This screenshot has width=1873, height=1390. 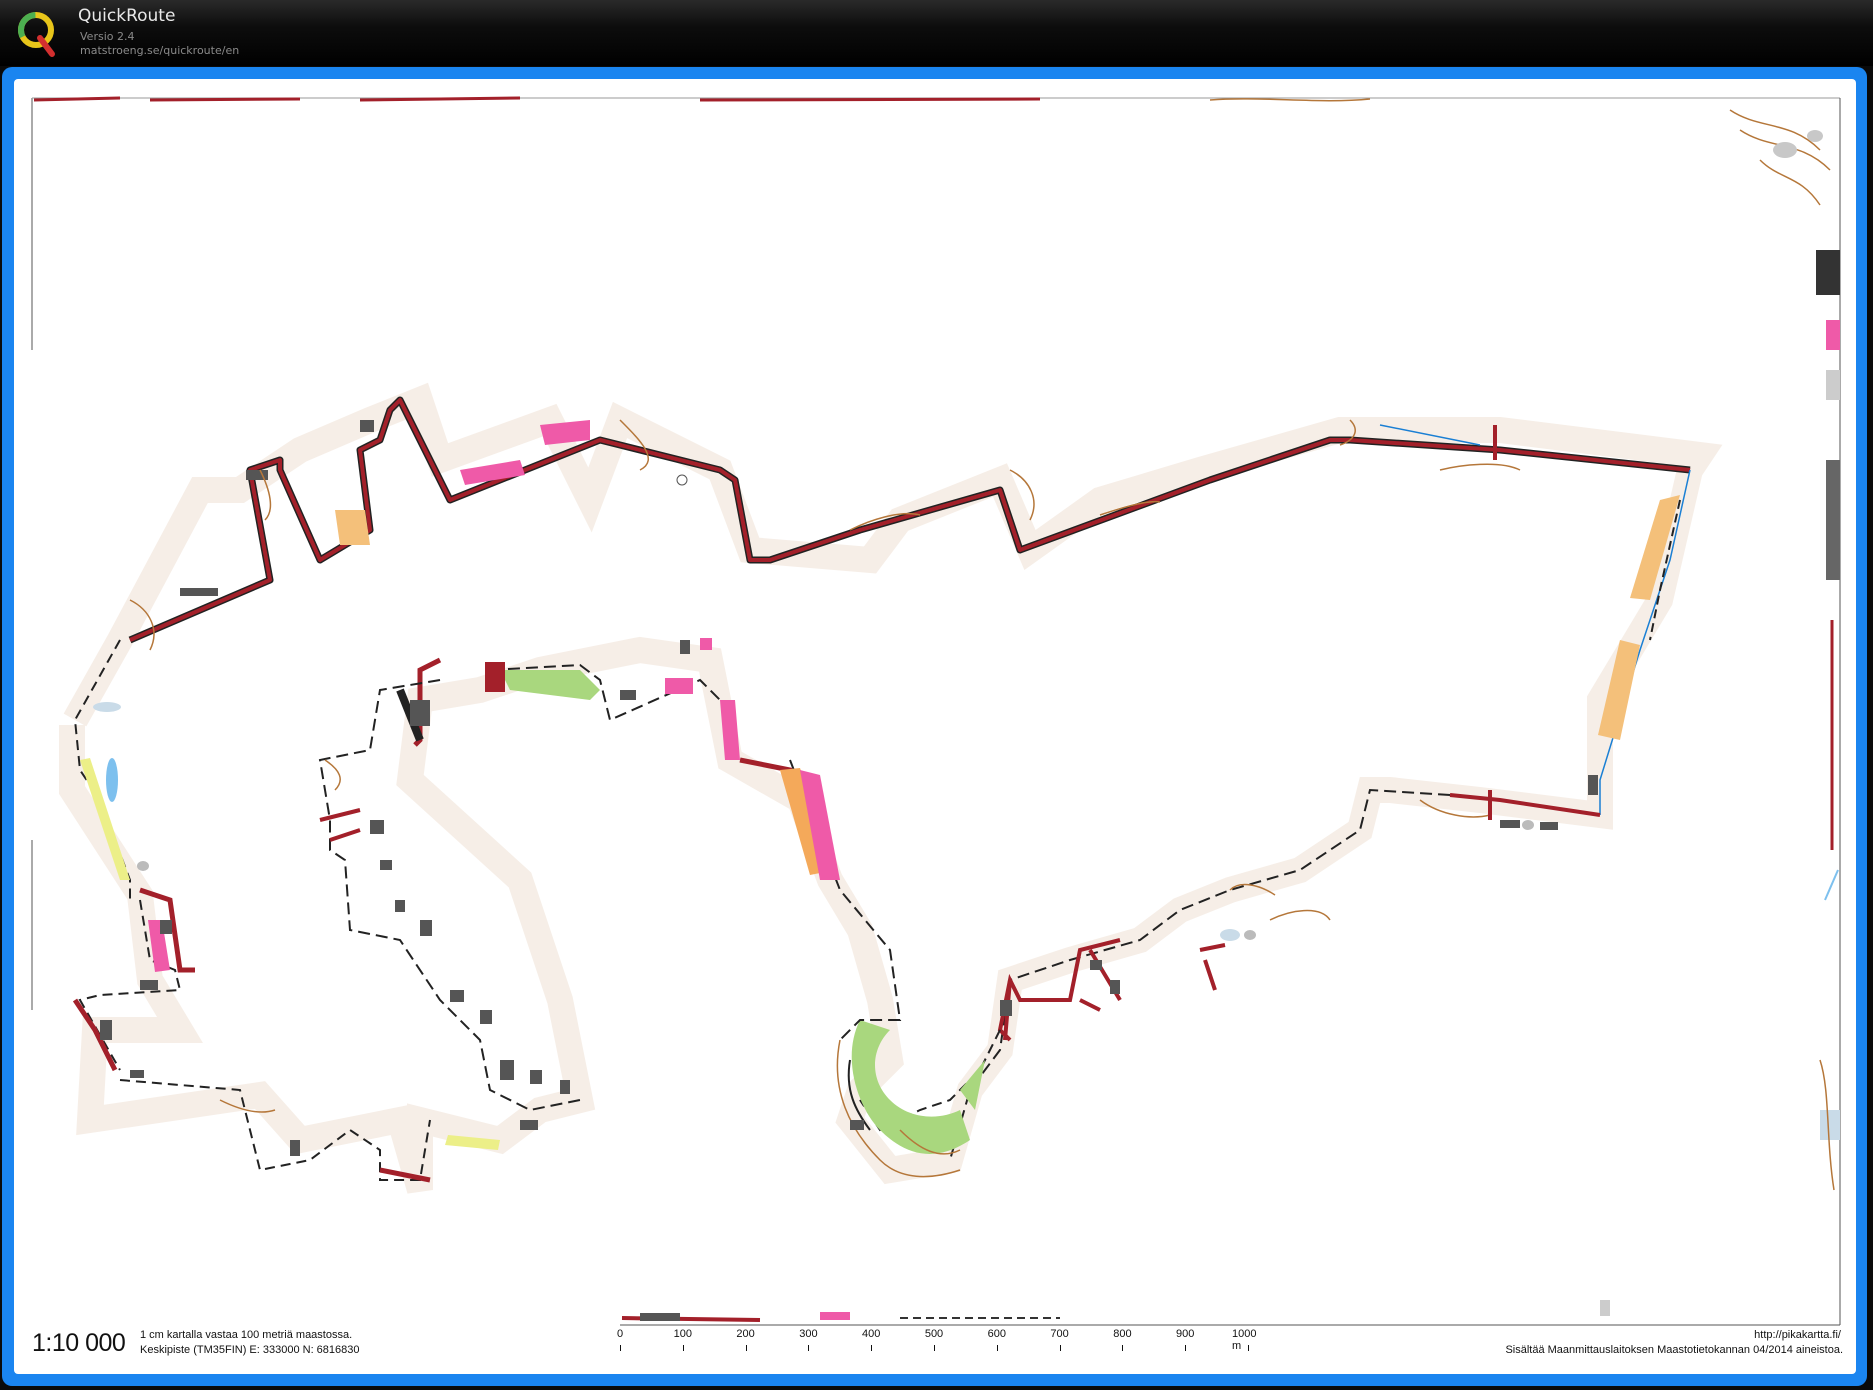 What do you see at coordinates (934, 1334) in the screenshot?
I see `scale-bar-label: 500` at bounding box center [934, 1334].